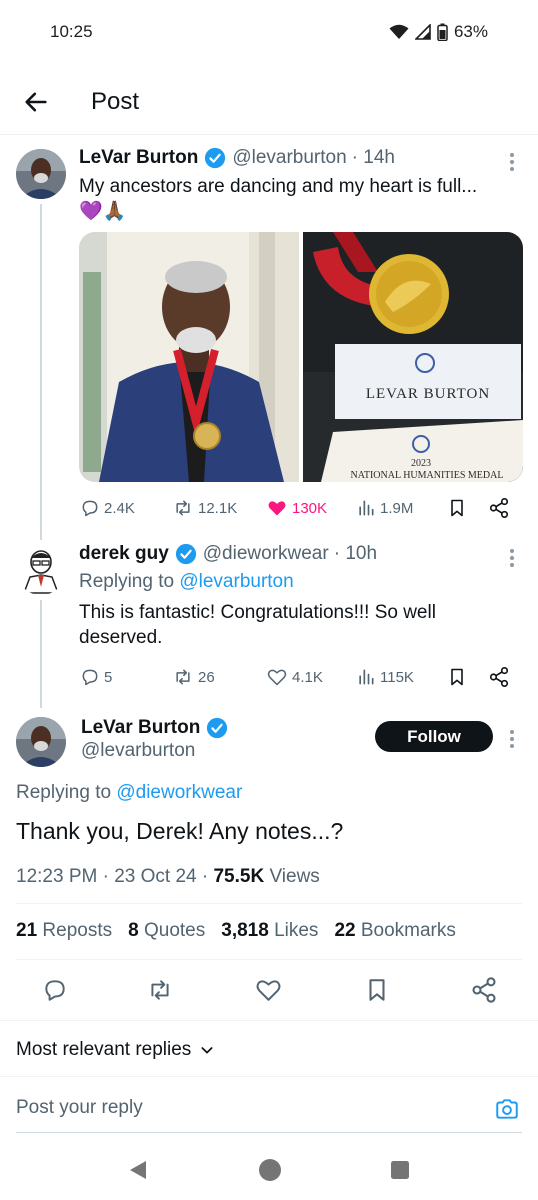  What do you see at coordinates (269, 1132) in the screenshot?
I see `composer-underline` at bounding box center [269, 1132].